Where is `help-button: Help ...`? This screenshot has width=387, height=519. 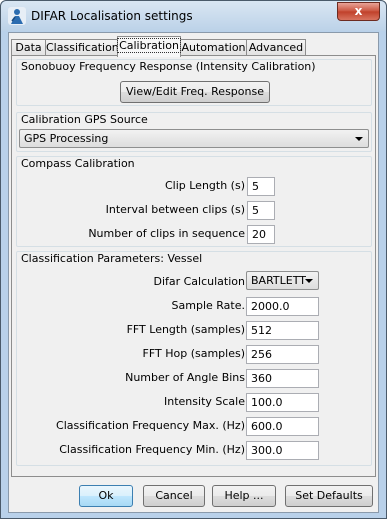
help-button: Help ... is located at coordinates (244, 496).